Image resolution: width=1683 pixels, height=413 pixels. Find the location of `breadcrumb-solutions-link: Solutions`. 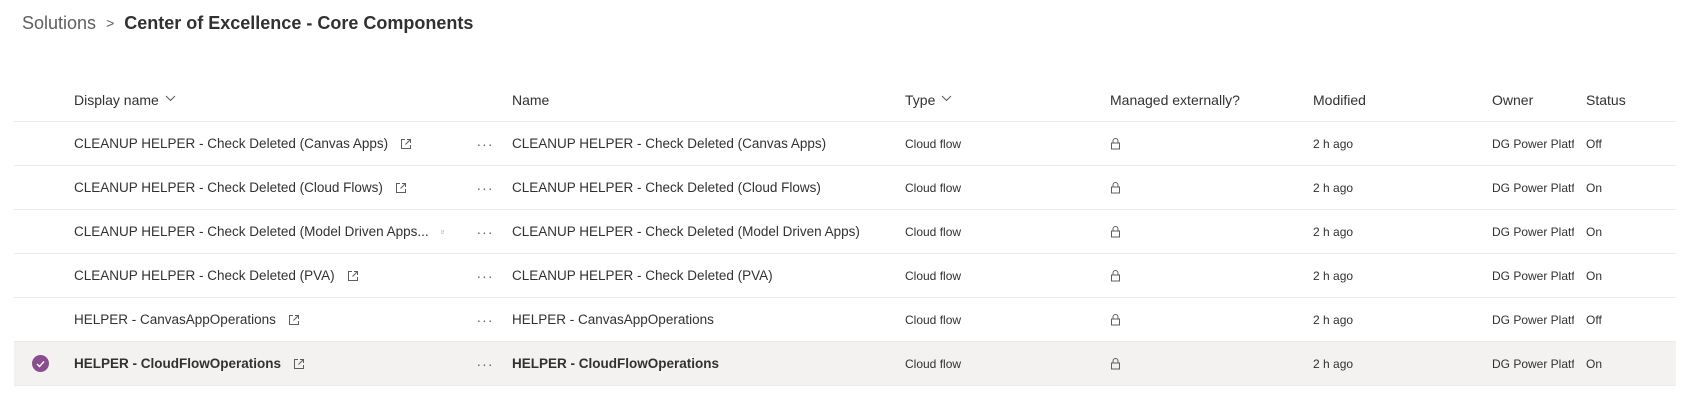

breadcrumb-solutions-link: Solutions is located at coordinates (59, 23).